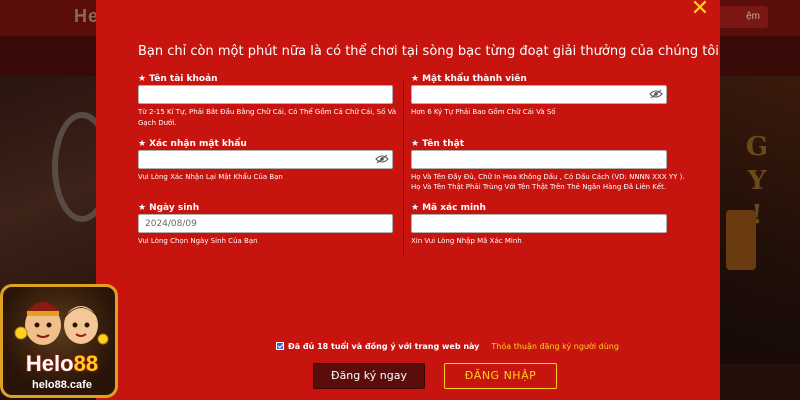 The image size is (800, 400). What do you see at coordinates (700, 10) in the screenshot?
I see `close-icon: ✕` at bounding box center [700, 10].